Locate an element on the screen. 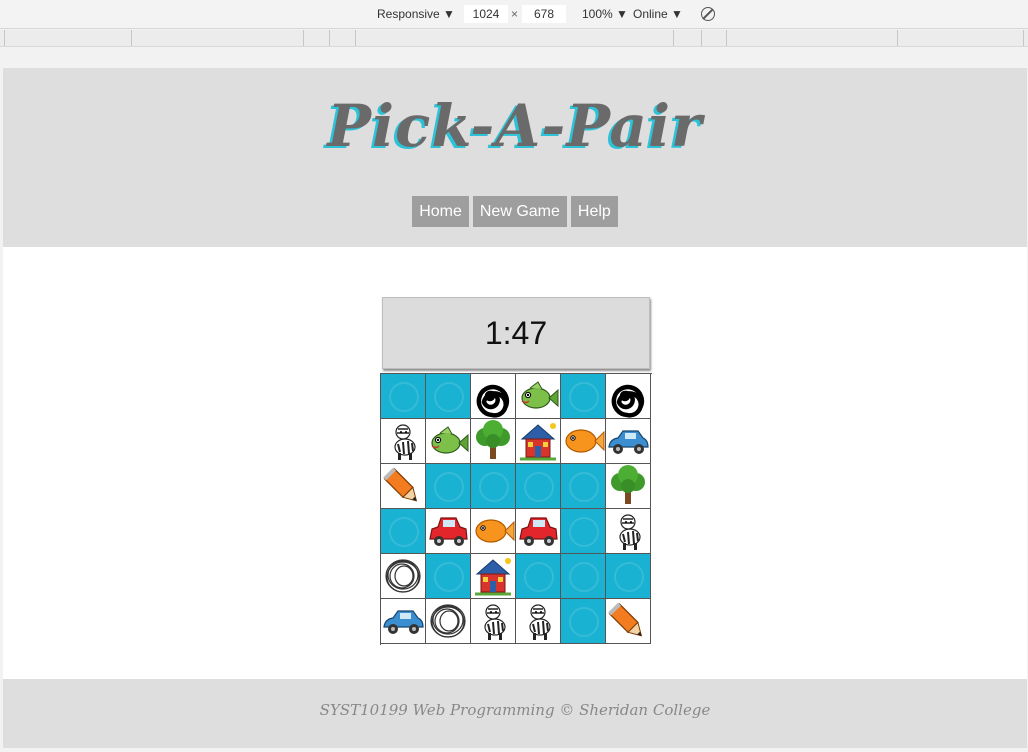 This screenshot has height=752, width=1028. game-timer: 1:47 is located at coordinates (516, 333).